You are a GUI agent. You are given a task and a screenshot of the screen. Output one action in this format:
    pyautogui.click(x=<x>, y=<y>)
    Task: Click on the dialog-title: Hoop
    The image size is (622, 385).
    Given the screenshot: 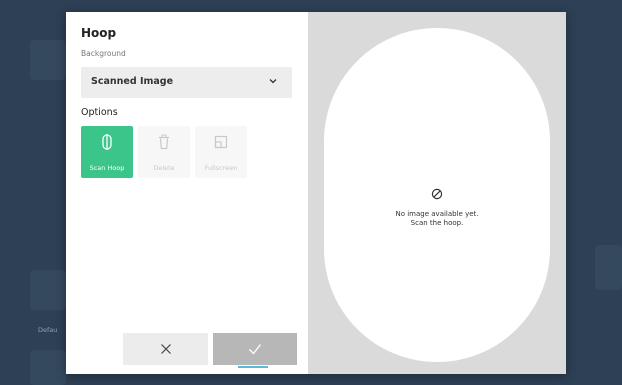 What is the action you would take?
    pyautogui.click(x=99, y=33)
    